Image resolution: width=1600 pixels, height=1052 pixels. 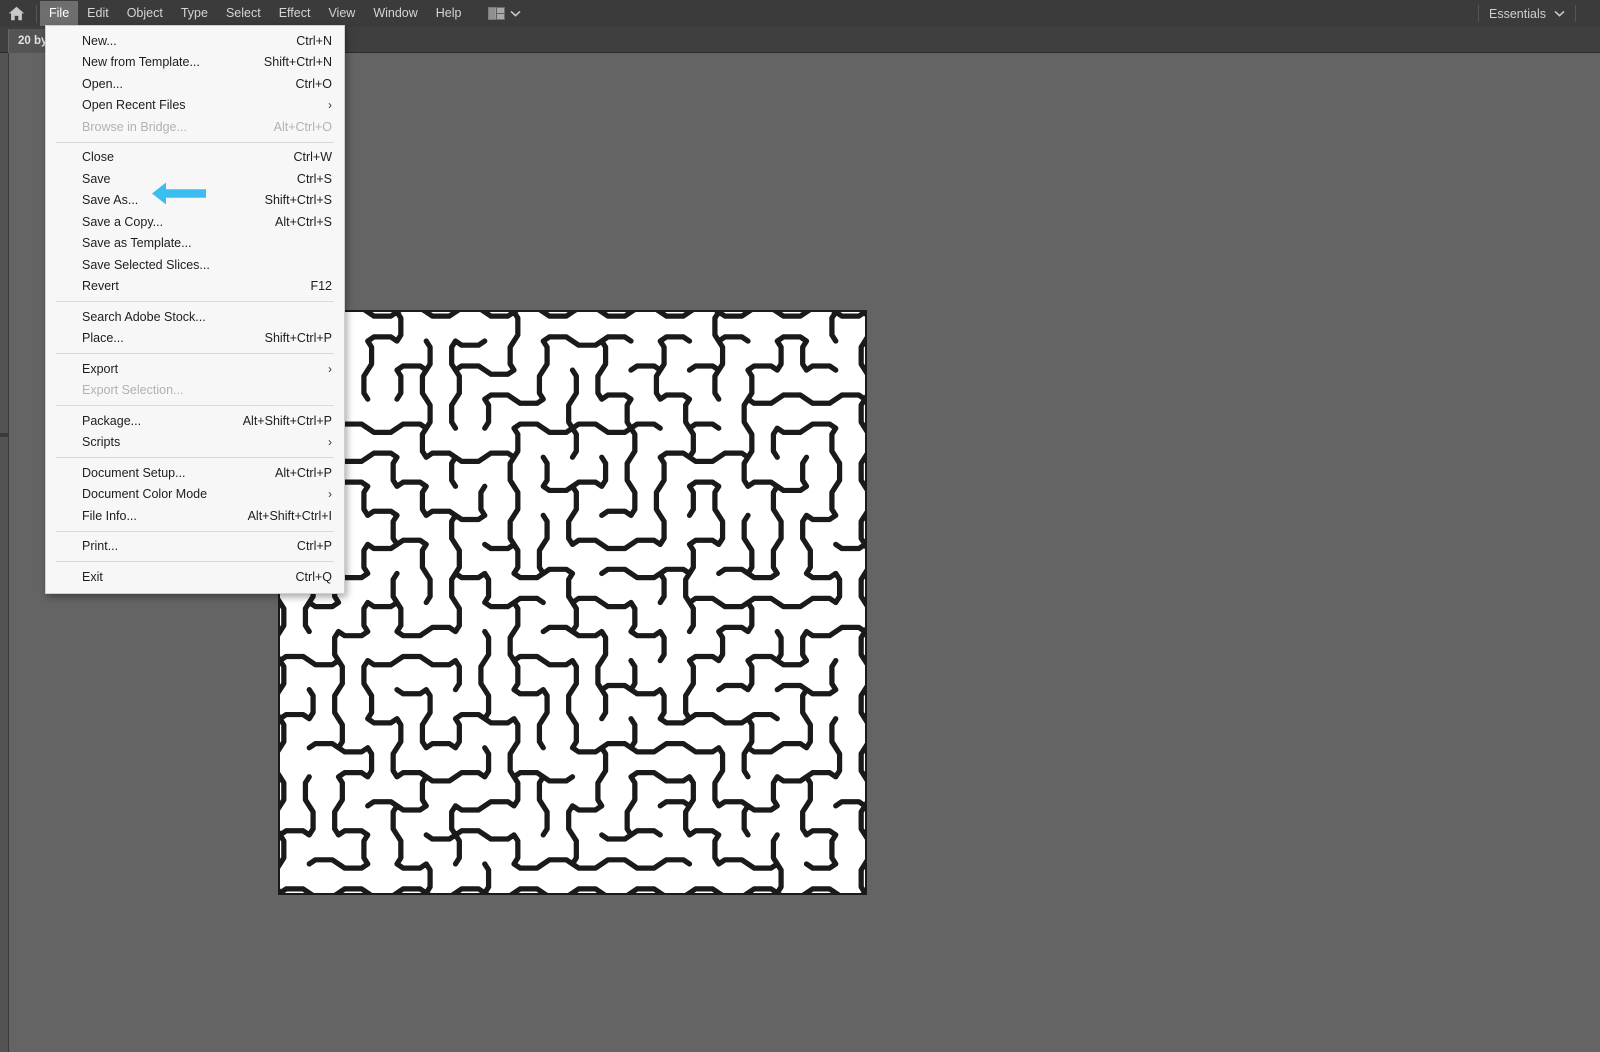 What do you see at coordinates (195, 201) in the screenshot?
I see `menu-item-save-as: Save As... Shift+Ctrl+S` at bounding box center [195, 201].